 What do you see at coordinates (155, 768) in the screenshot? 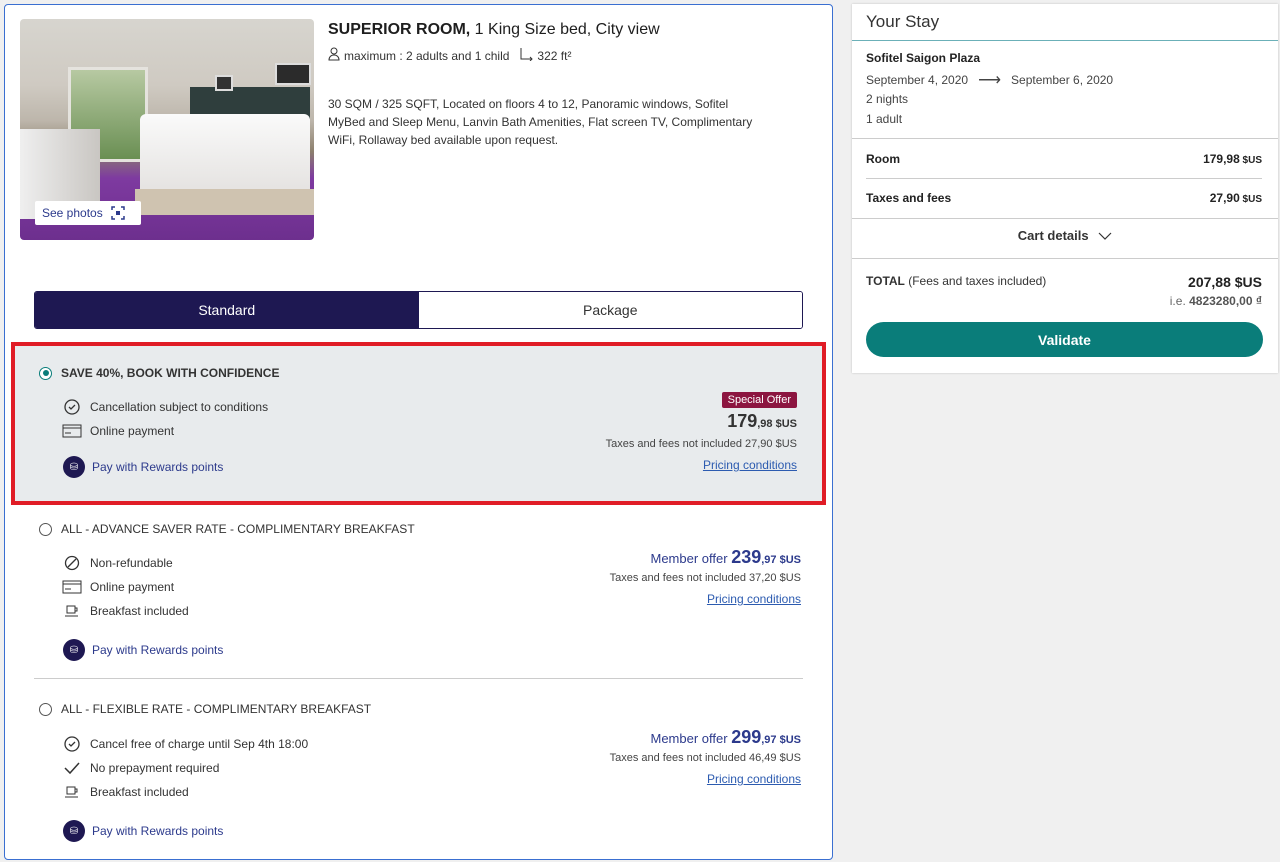
I see `feature-label: No prepayment required` at bounding box center [155, 768].